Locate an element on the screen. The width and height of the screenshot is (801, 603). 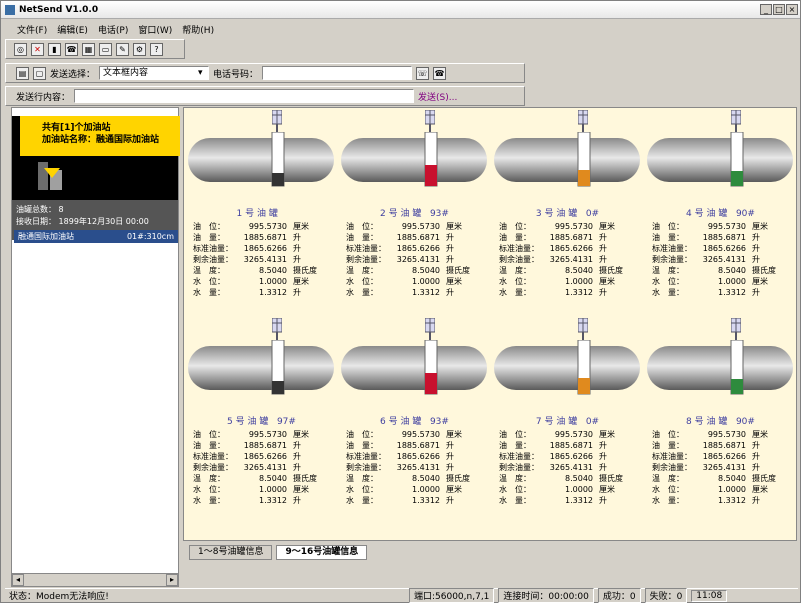
sidebar-scrollbar: ◂ ▸ is located at coordinates (95, 580).